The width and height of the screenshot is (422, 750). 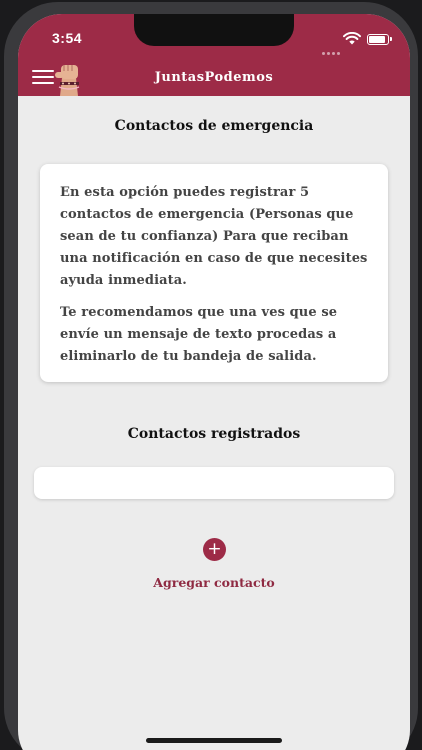 I want to click on device-notch, so click(x=214, y=30).